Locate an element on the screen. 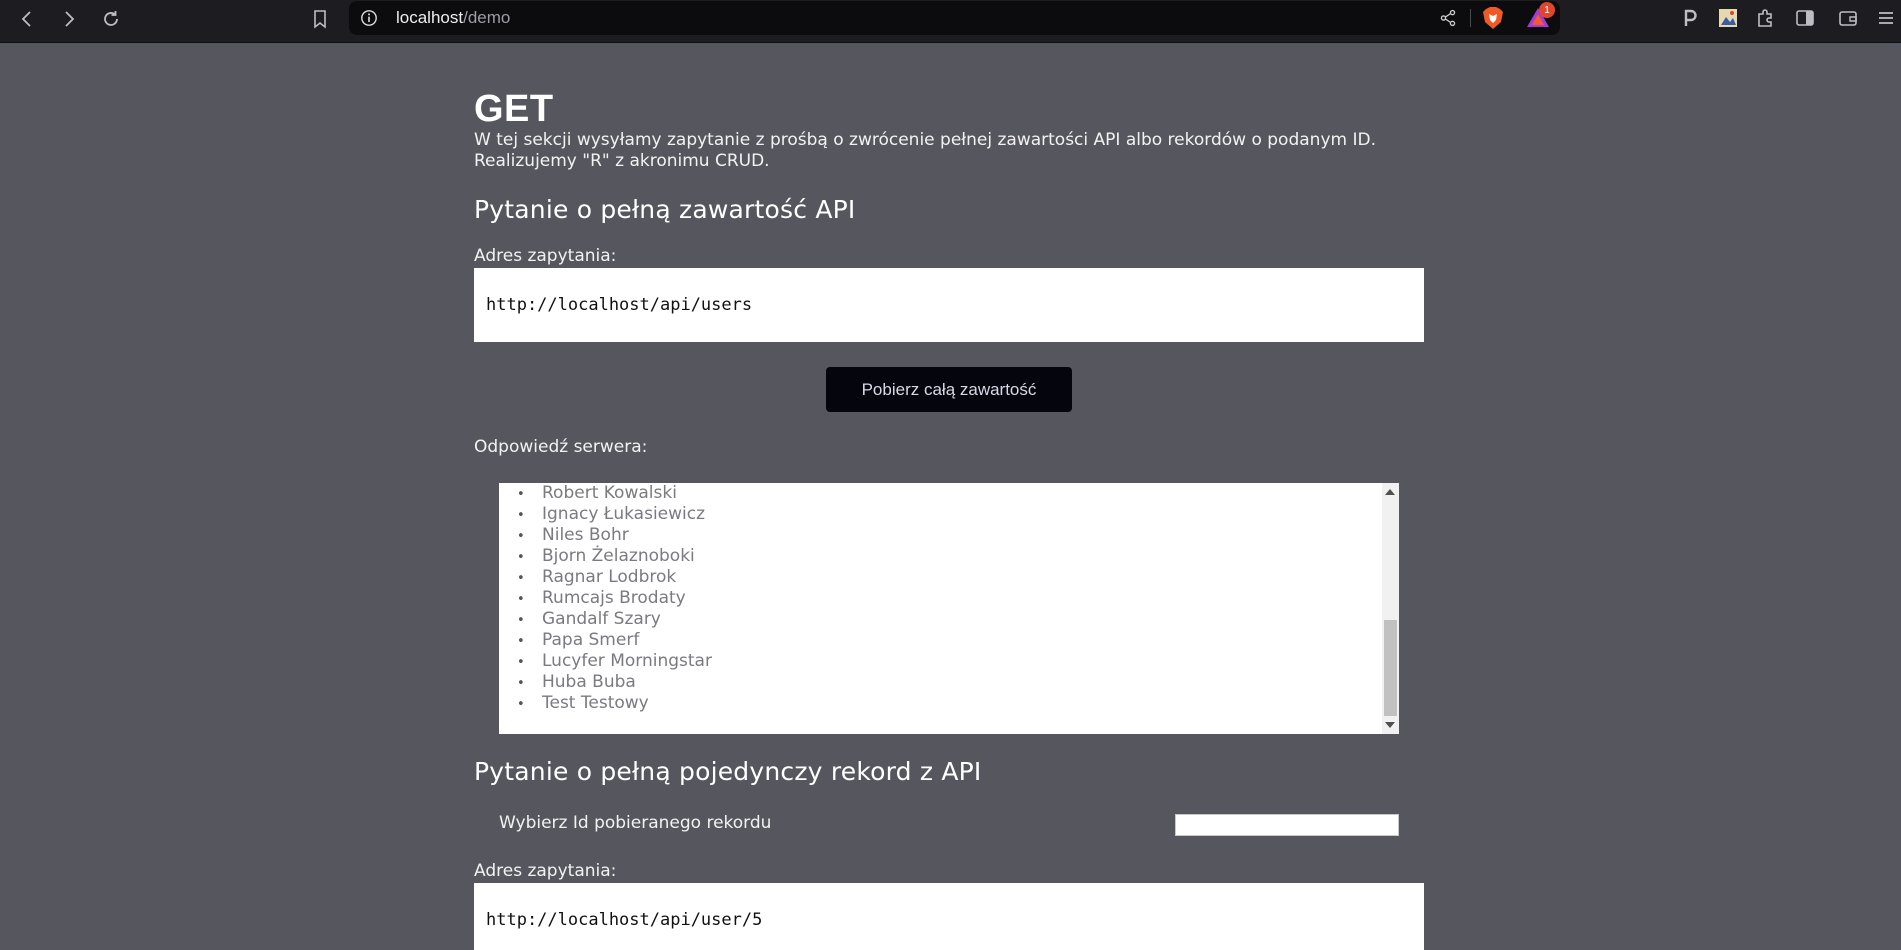 The image size is (1901, 950). list-item: Robert Kowalski is located at coordinates (950, 493).